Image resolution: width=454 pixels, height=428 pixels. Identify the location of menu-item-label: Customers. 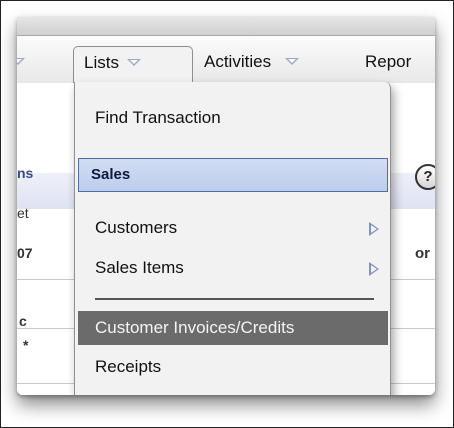
(136, 227).